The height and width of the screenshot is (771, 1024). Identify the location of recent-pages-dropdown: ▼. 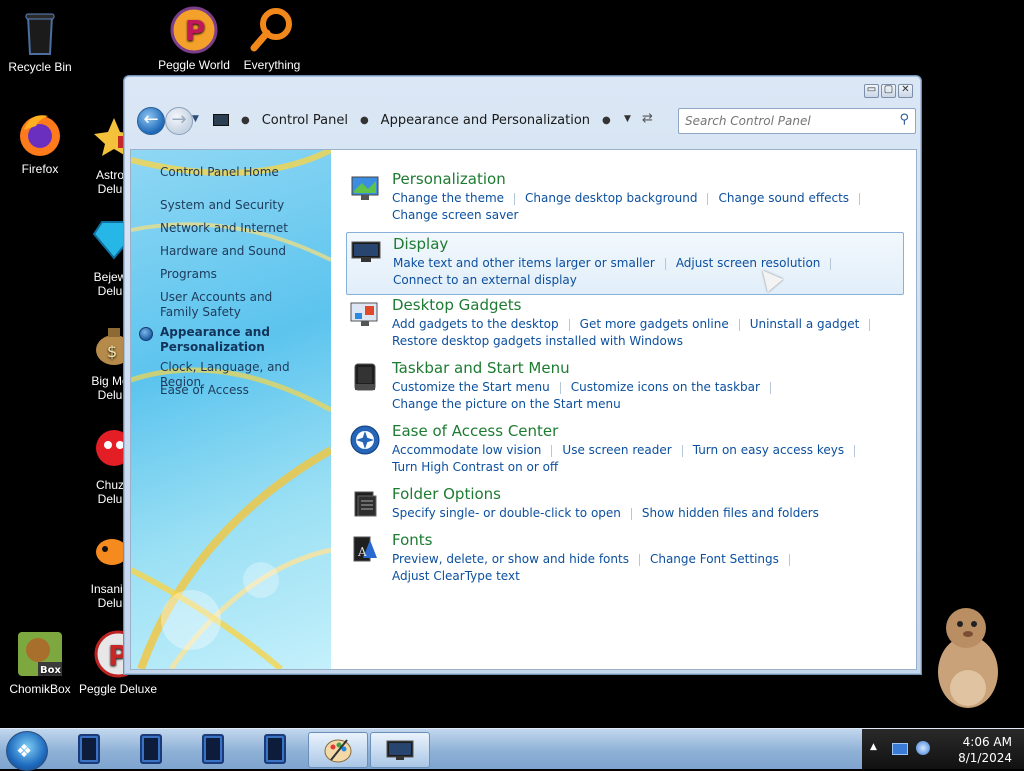
(195, 119).